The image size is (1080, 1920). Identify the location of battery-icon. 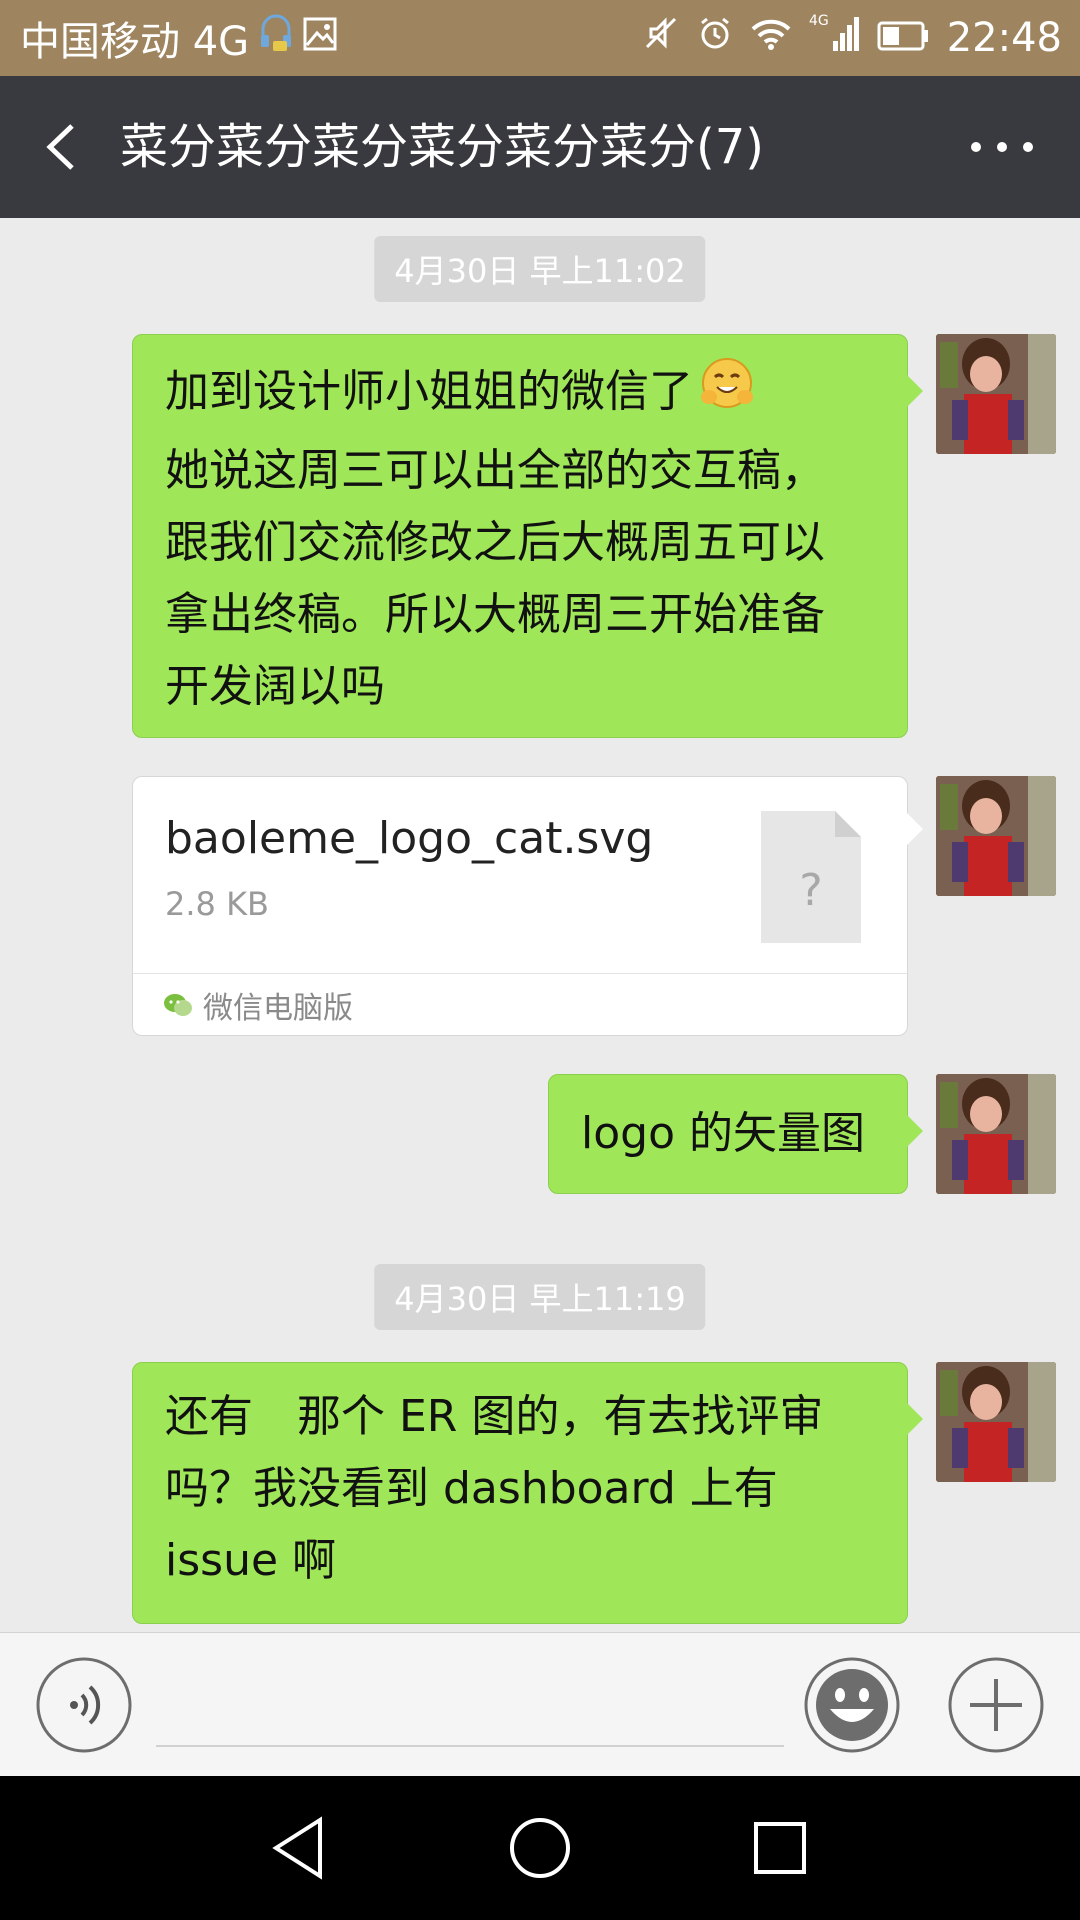
(903, 38).